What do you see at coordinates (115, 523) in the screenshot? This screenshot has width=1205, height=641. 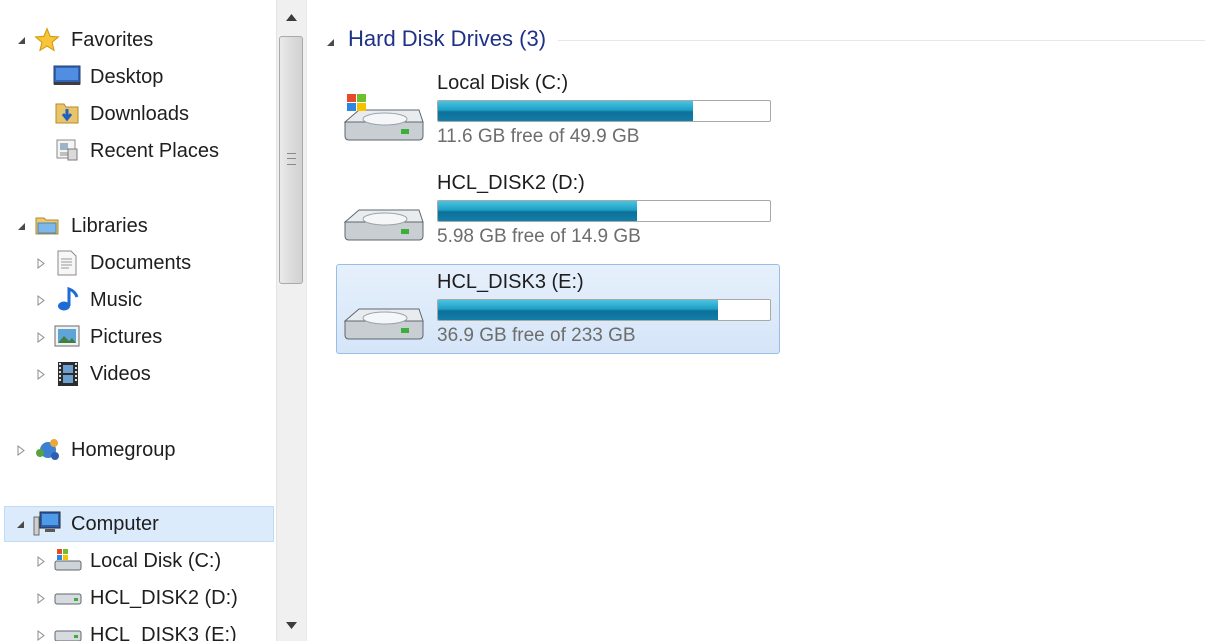 I see `nav-computer-label: Computer` at bounding box center [115, 523].